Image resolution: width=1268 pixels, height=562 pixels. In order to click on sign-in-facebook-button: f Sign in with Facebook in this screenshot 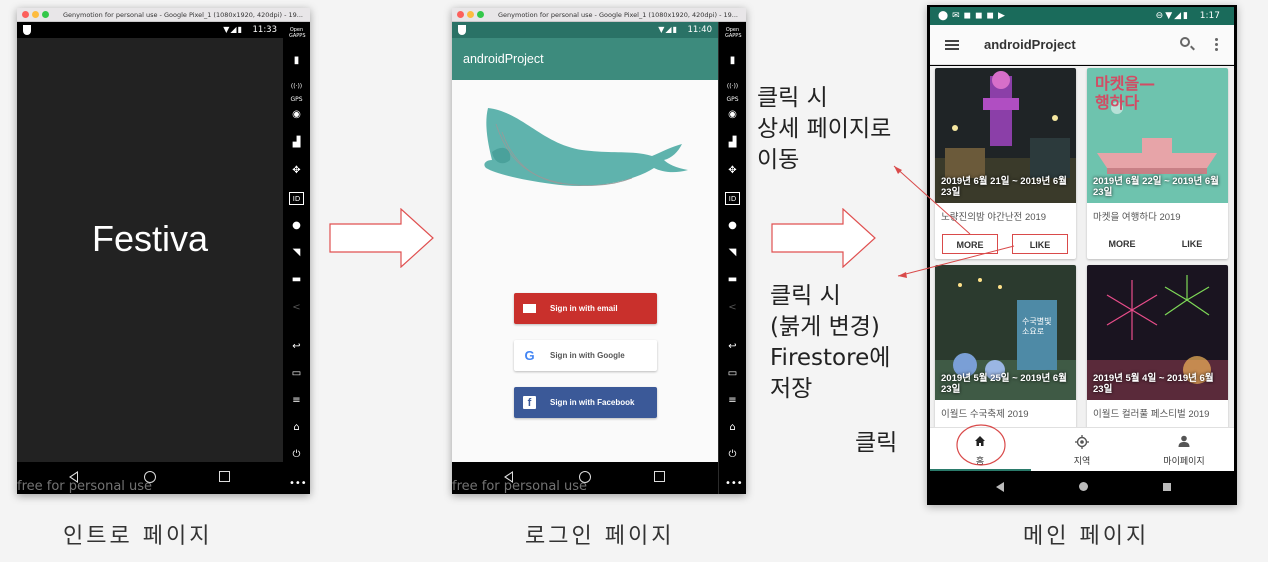, I will do `click(585, 402)`.